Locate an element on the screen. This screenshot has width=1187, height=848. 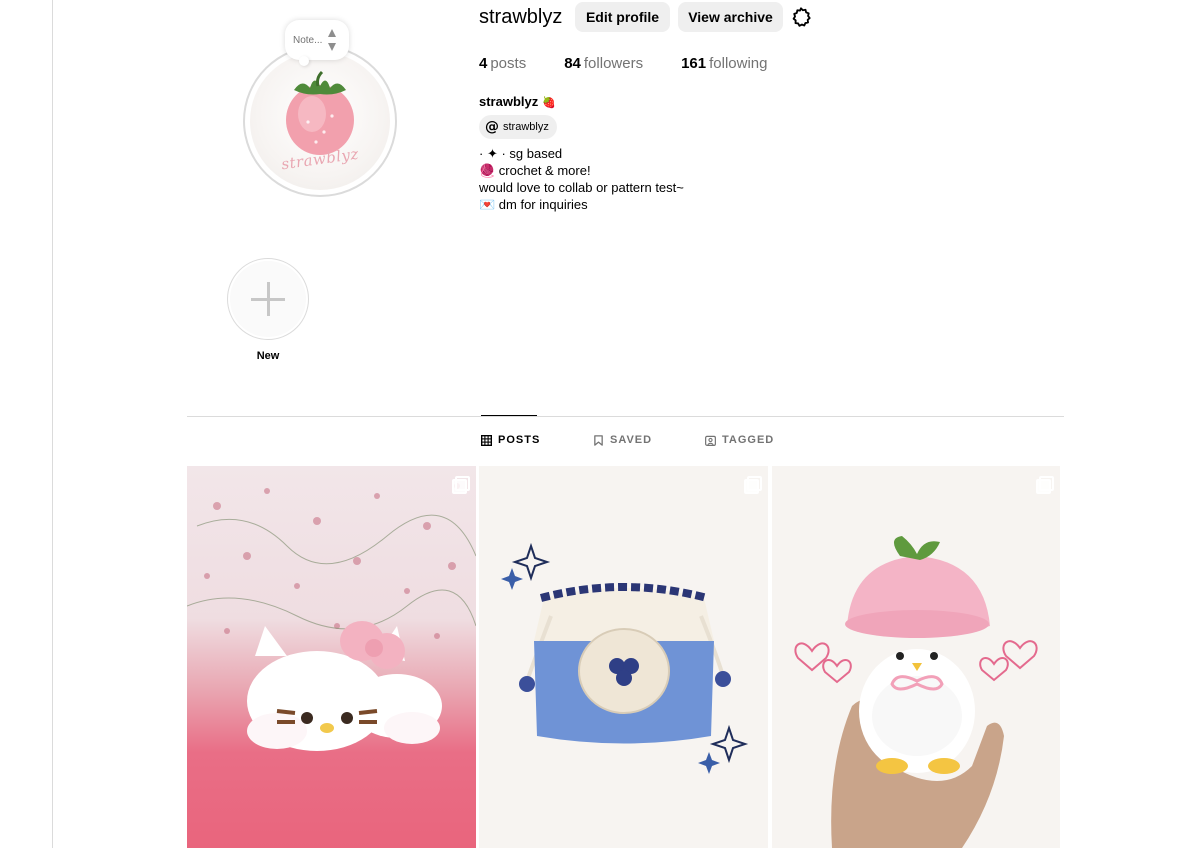
posts-count: 4 is located at coordinates (483, 63).